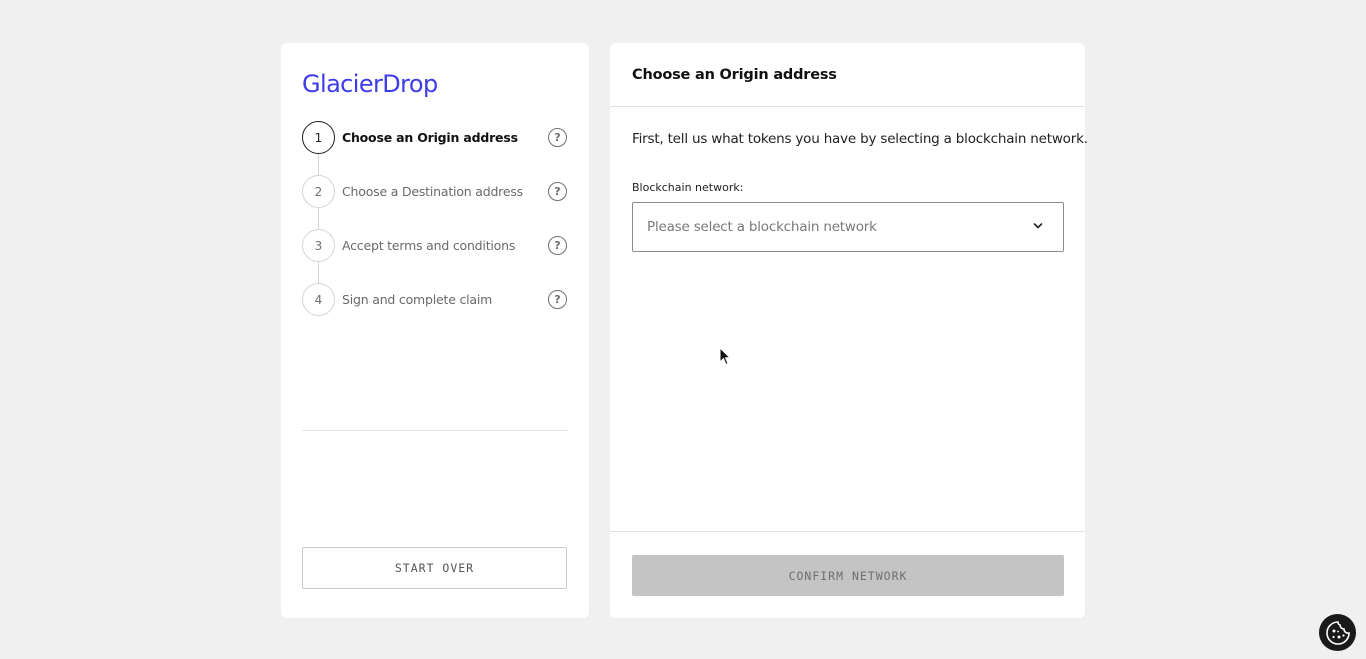  What do you see at coordinates (734, 75) in the screenshot?
I see `page-title: Choose an Origin address` at bounding box center [734, 75].